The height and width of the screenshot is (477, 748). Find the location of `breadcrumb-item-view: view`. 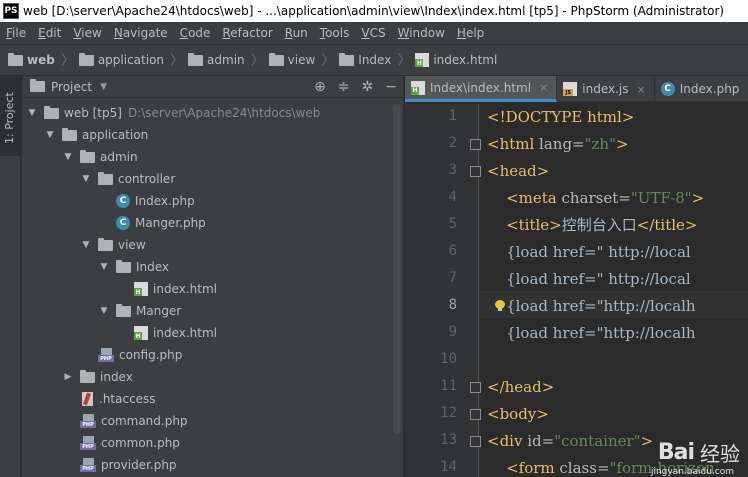

breadcrumb-item-view: view is located at coordinates (291, 60).